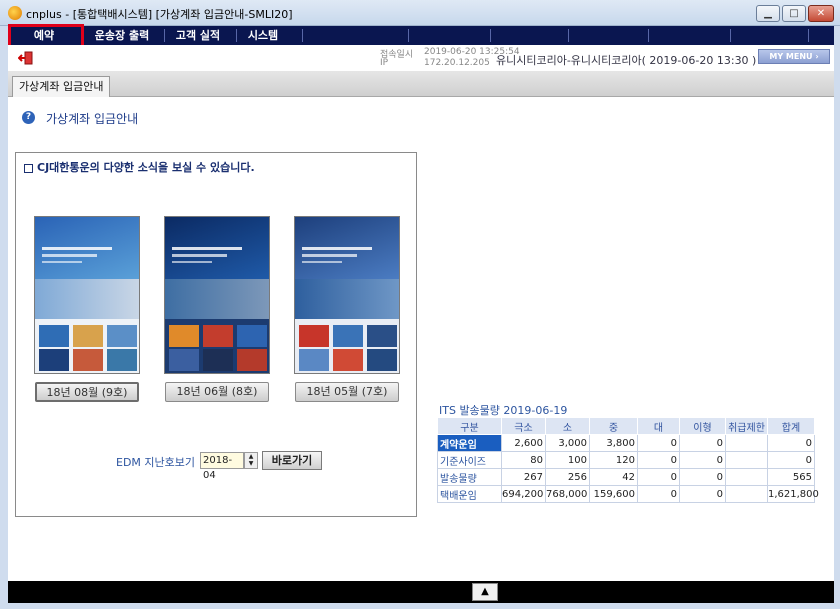  I want to click on expand-arrow-button: ▲, so click(485, 592).